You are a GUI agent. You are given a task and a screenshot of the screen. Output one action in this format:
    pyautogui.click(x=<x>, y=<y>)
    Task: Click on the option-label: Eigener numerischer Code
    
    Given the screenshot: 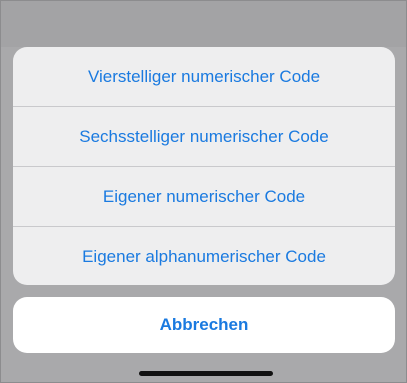 What is the action you would take?
    pyautogui.click(x=204, y=196)
    